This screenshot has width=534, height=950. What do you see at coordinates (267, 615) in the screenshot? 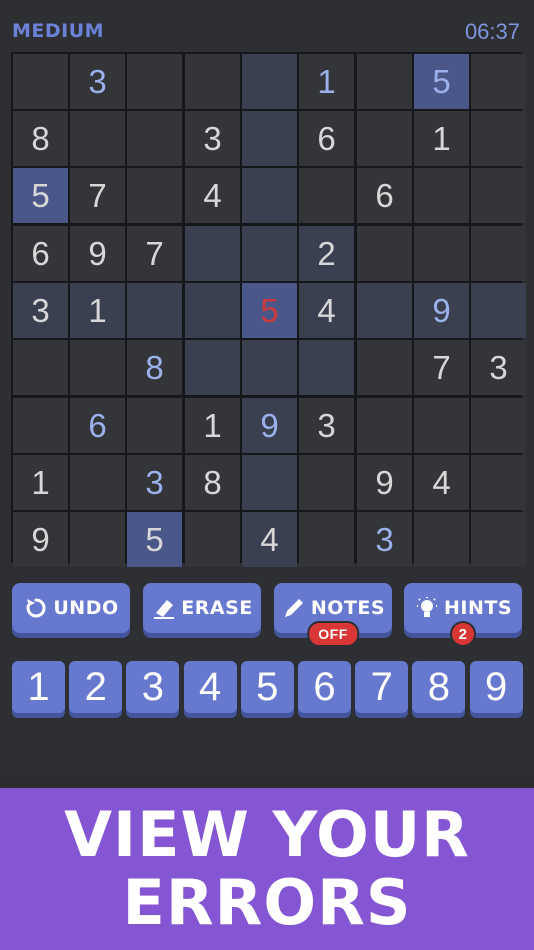
I see `toolbar: UNDO ERASE NOTES OFF HINTS 2` at bounding box center [267, 615].